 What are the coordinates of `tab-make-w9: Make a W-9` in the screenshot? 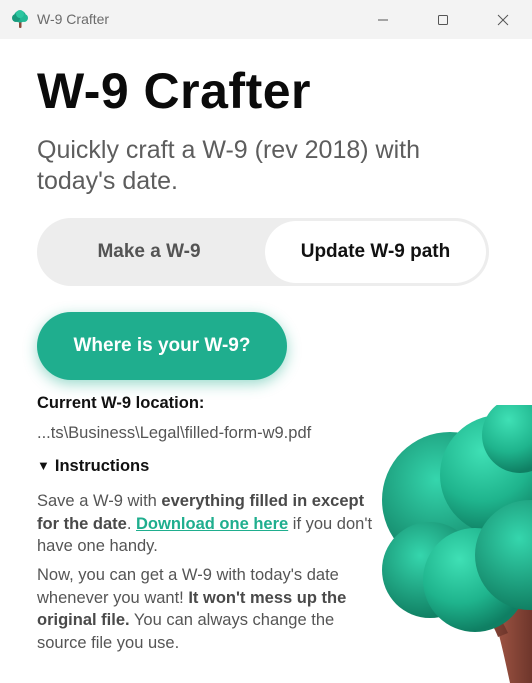 It's located at (149, 252).